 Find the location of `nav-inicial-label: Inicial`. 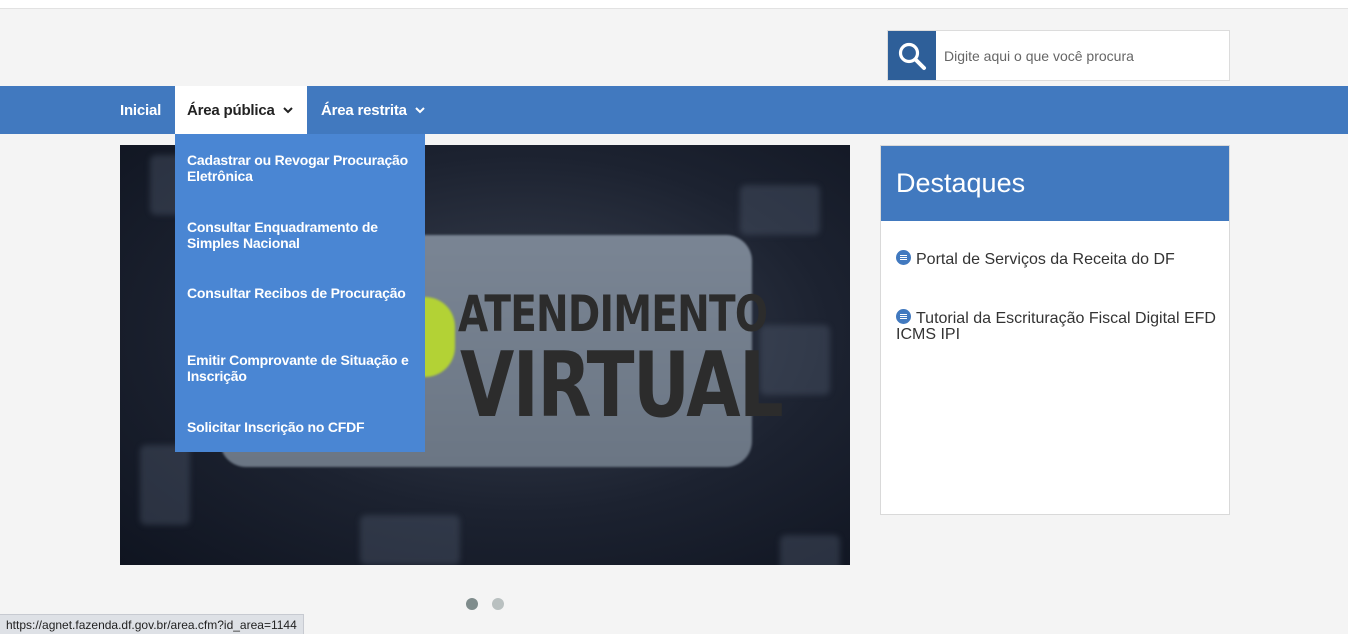

nav-inicial-label: Inicial is located at coordinates (141, 110).